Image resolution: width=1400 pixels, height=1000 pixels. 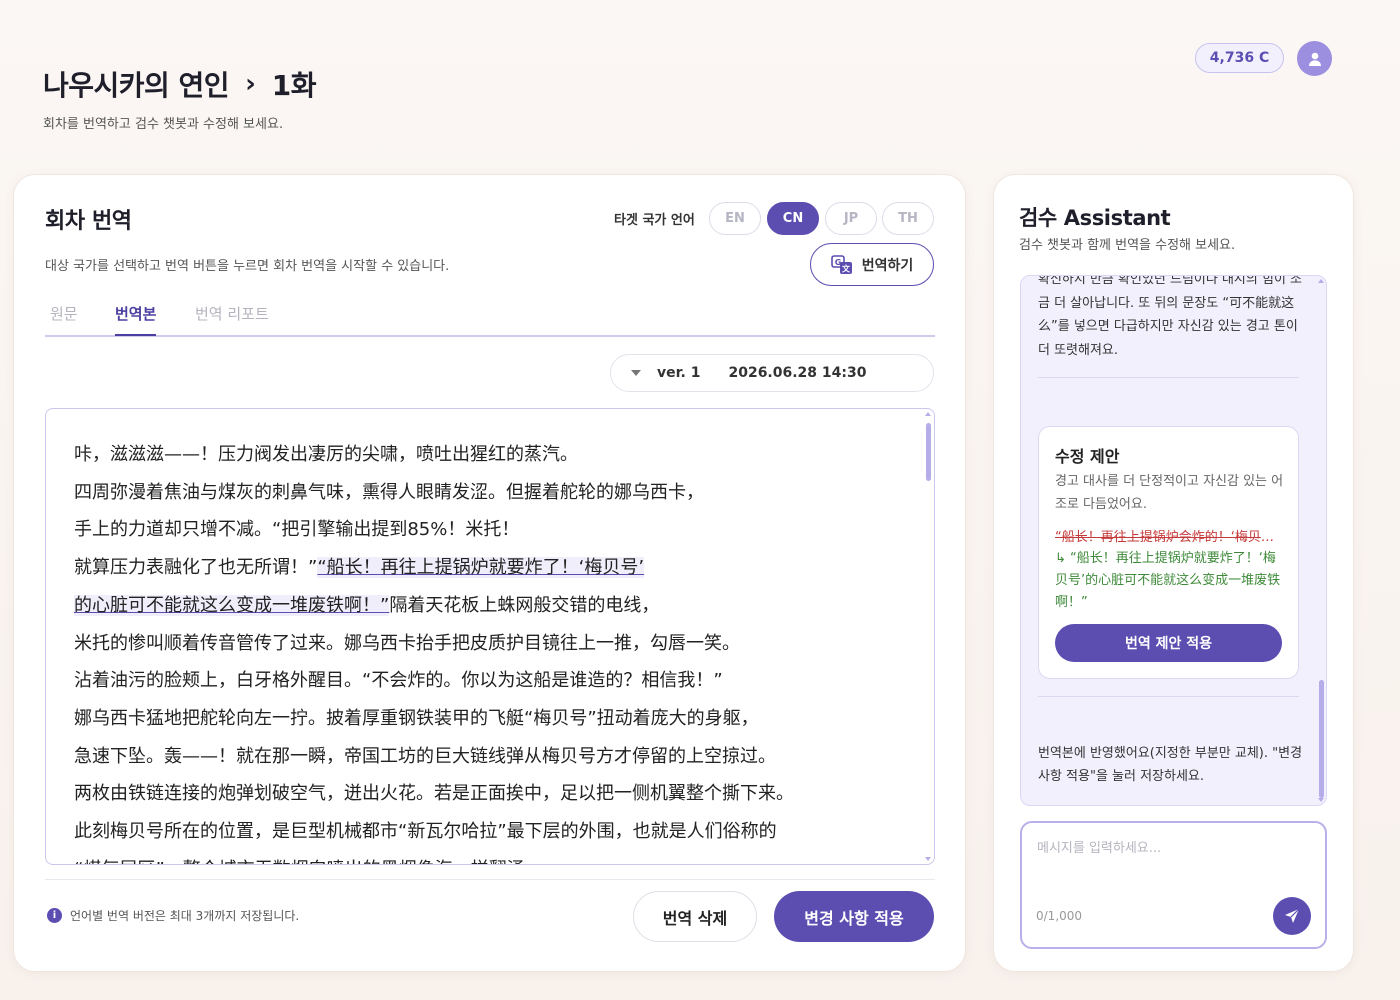 I want to click on translate-button: G 文 번역하기, so click(x=872, y=264).